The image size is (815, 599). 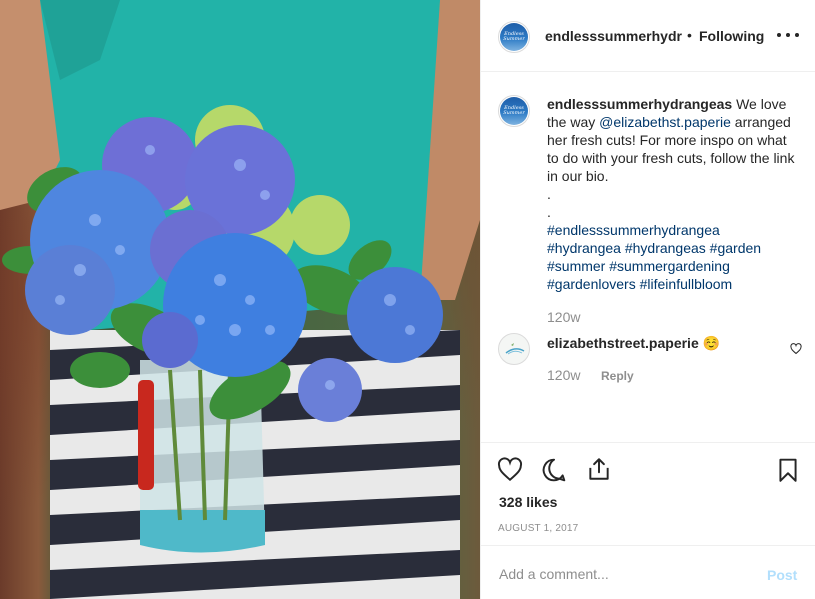 What do you see at coordinates (788, 35) in the screenshot?
I see `more-options-icon` at bounding box center [788, 35].